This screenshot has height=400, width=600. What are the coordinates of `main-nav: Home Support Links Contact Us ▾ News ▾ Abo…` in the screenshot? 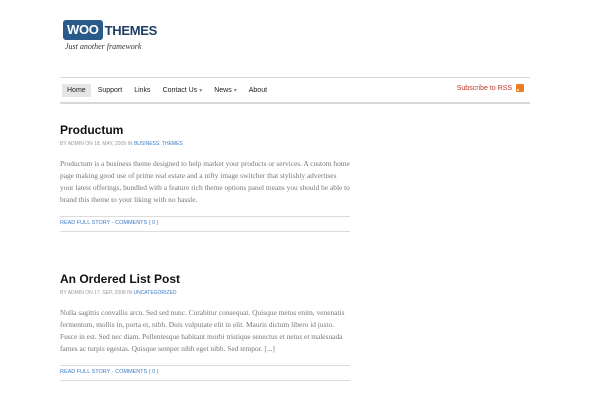 It's located at (295, 90).